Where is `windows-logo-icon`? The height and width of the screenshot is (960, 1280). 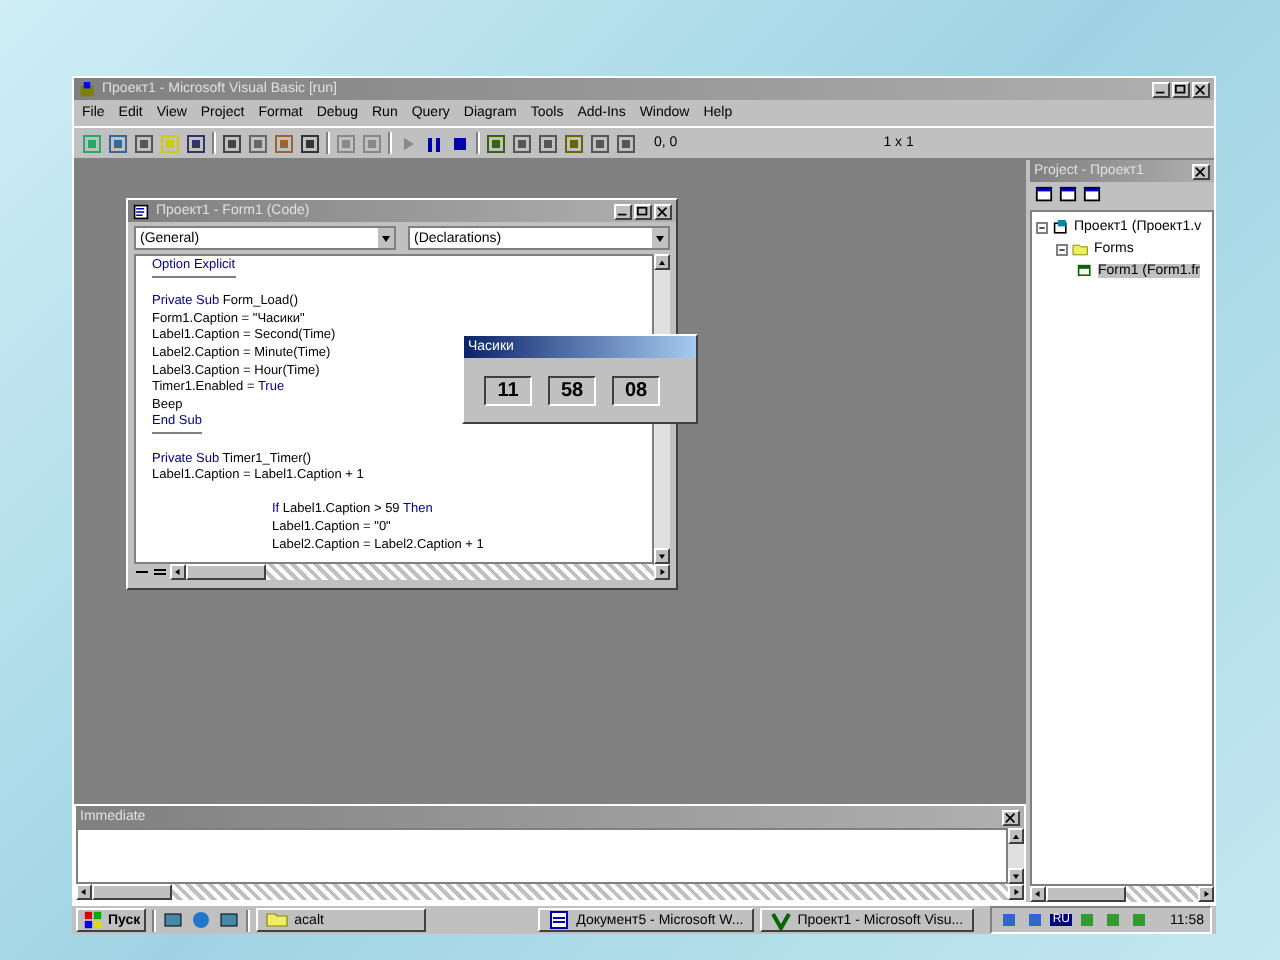 windows-logo-icon is located at coordinates (93, 920).